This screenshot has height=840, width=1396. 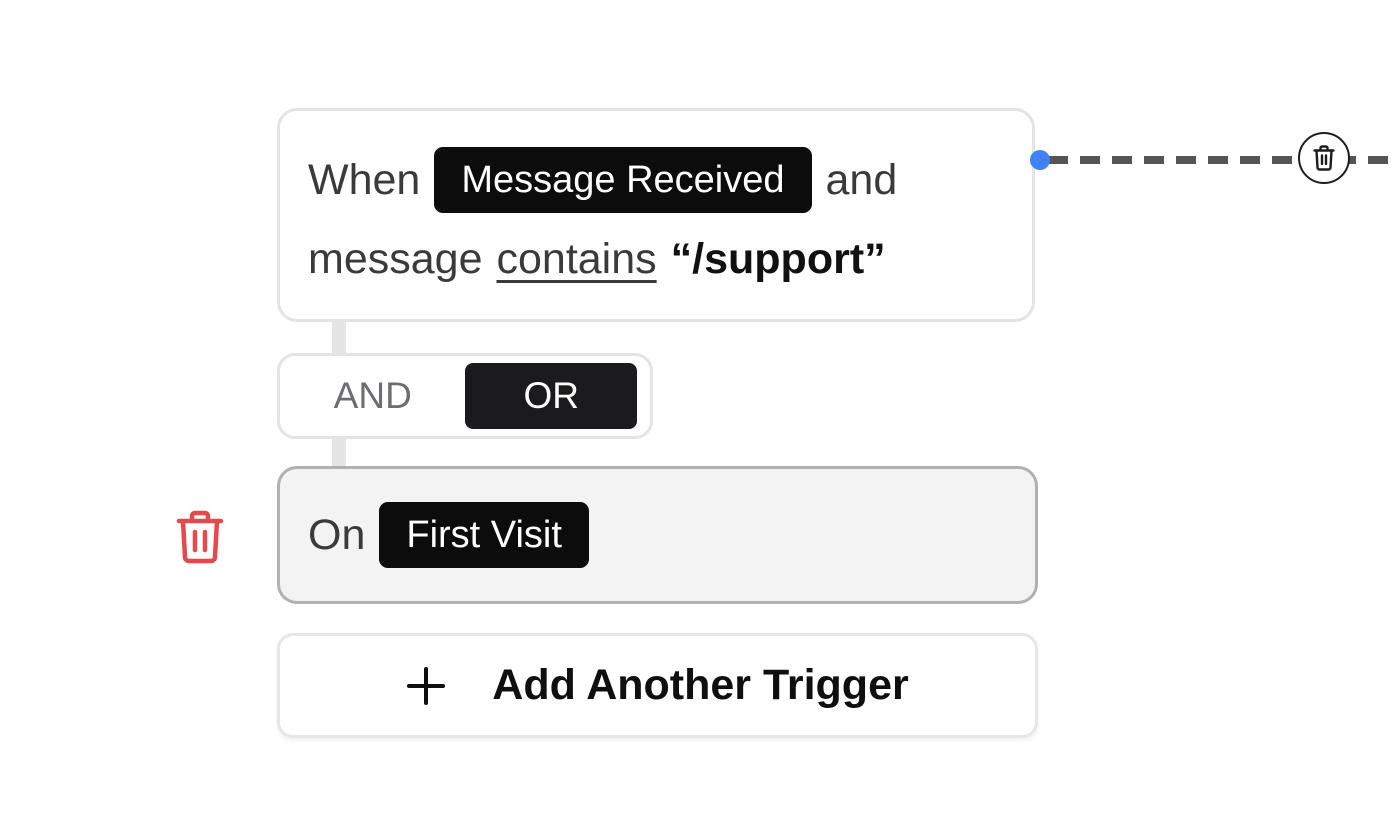 I want to click on trigger-line-2: message contains “/support”, so click(x=656, y=259).